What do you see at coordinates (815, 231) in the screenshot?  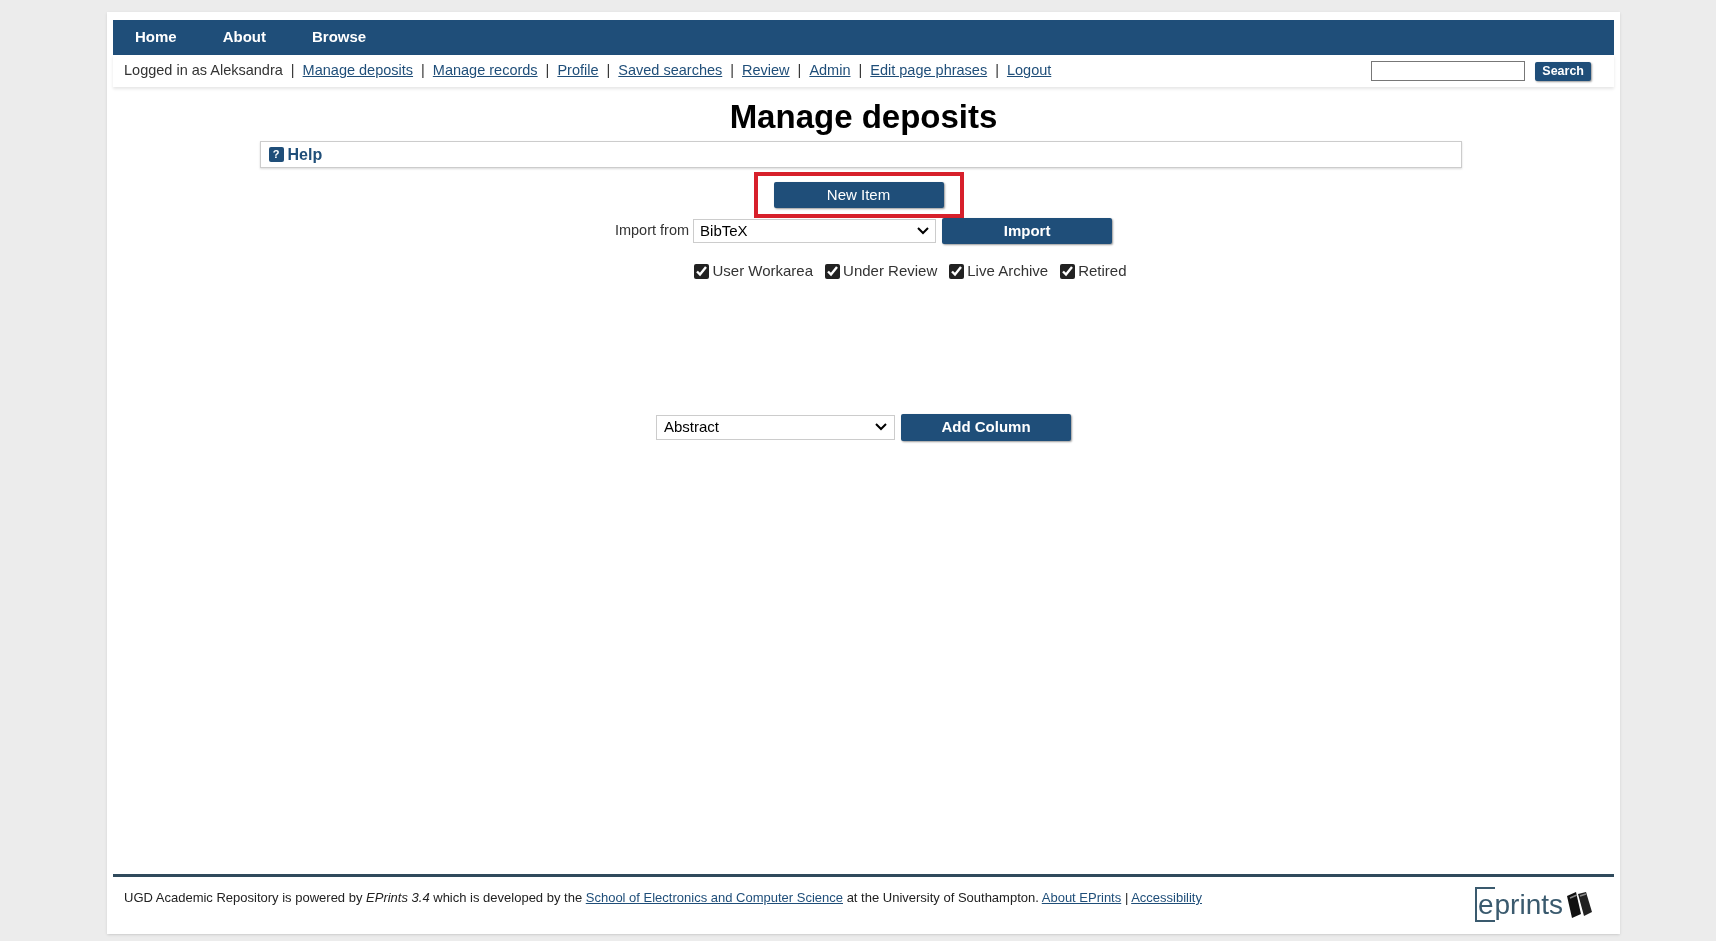 I see `import-format-select: BibTeX` at bounding box center [815, 231].